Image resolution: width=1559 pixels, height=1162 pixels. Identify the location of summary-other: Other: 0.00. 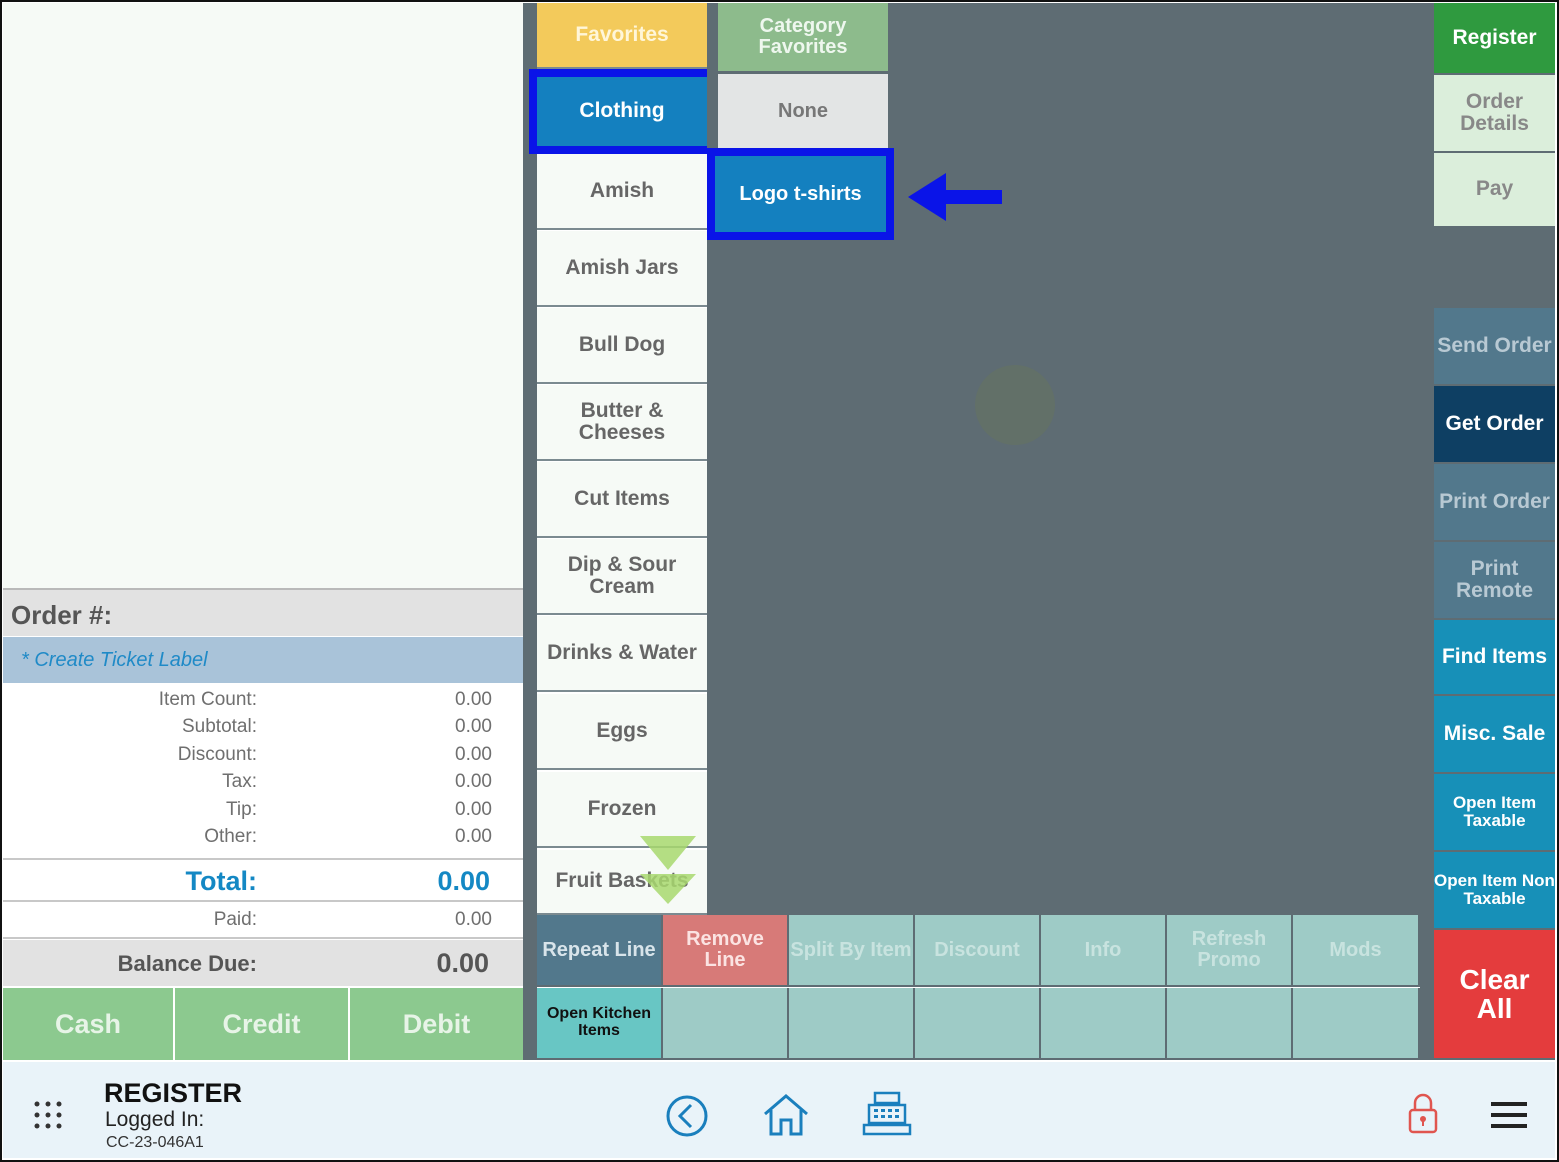
(263, 837).